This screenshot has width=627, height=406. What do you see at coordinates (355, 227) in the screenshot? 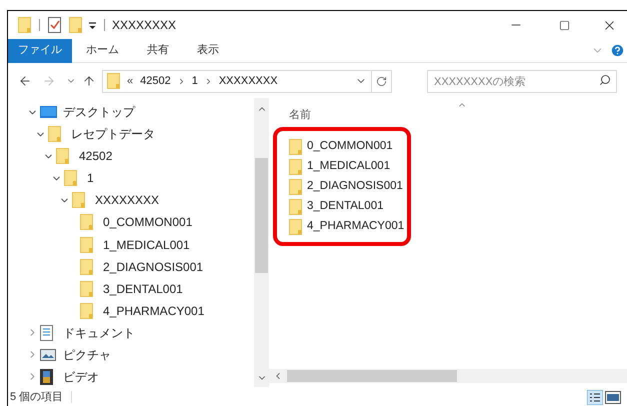
I see `file-name: 4_PHARMACY001` at bounding box center [355, 227].